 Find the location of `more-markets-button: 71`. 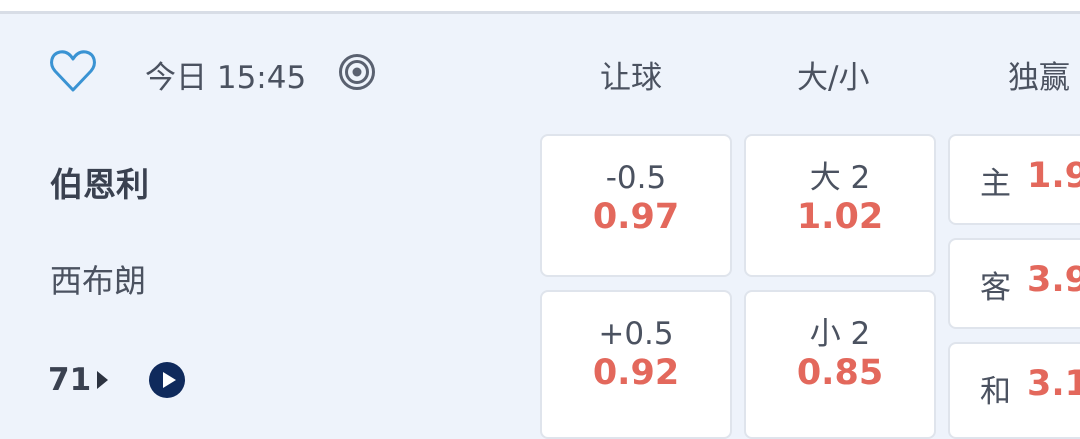

more-markets-button: 71 is located at coordinates (78, 380).